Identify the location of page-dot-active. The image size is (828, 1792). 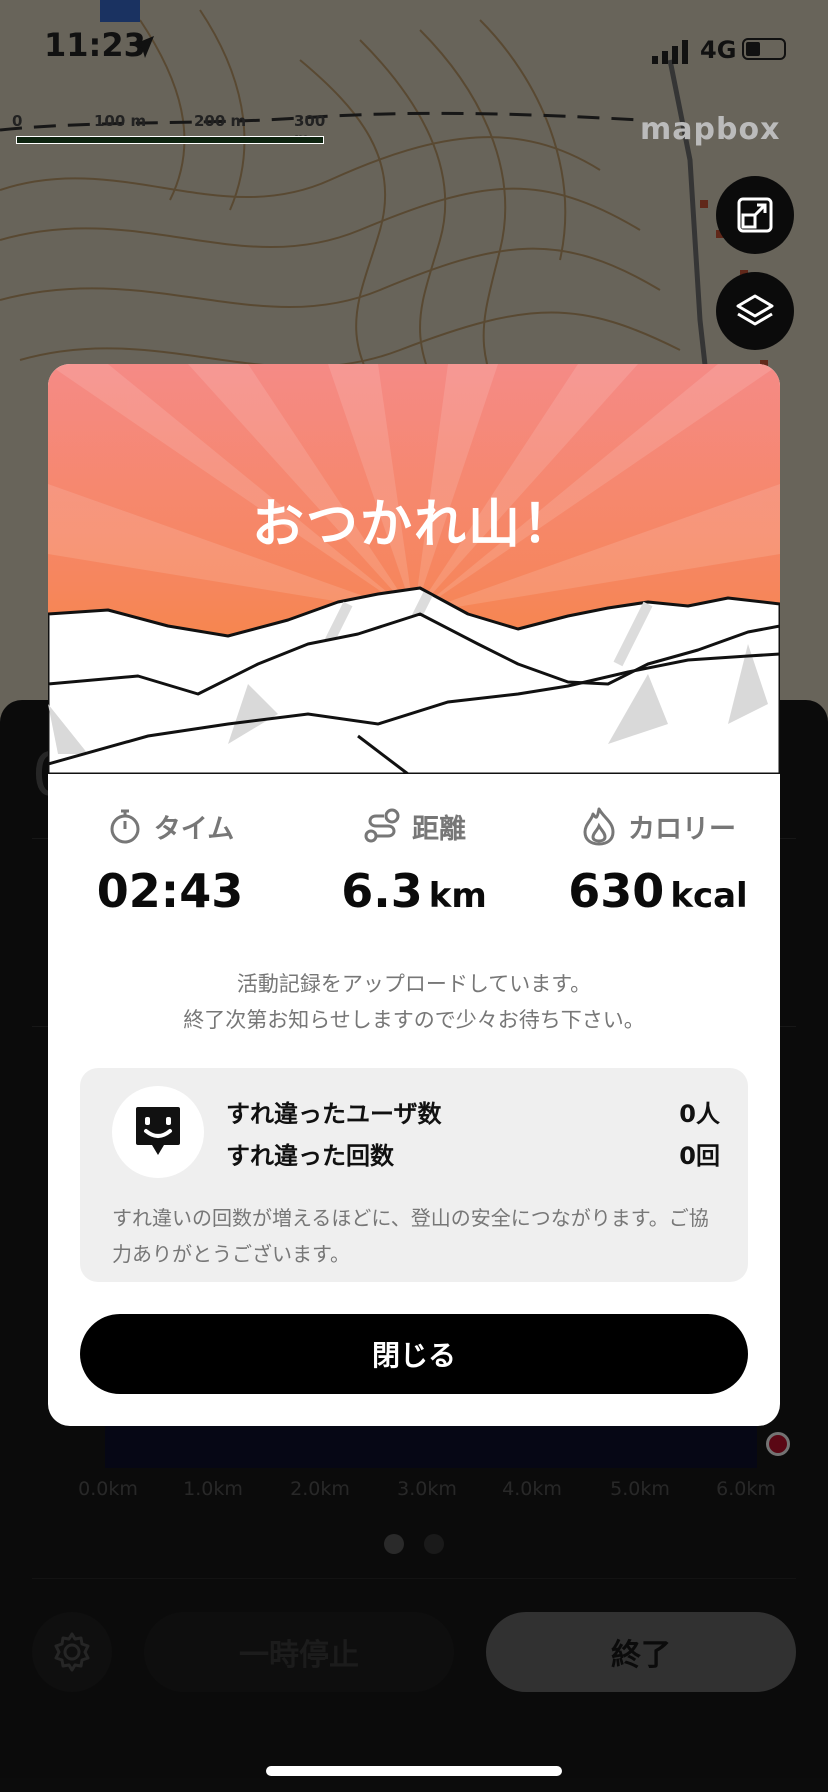
(394, 1544).